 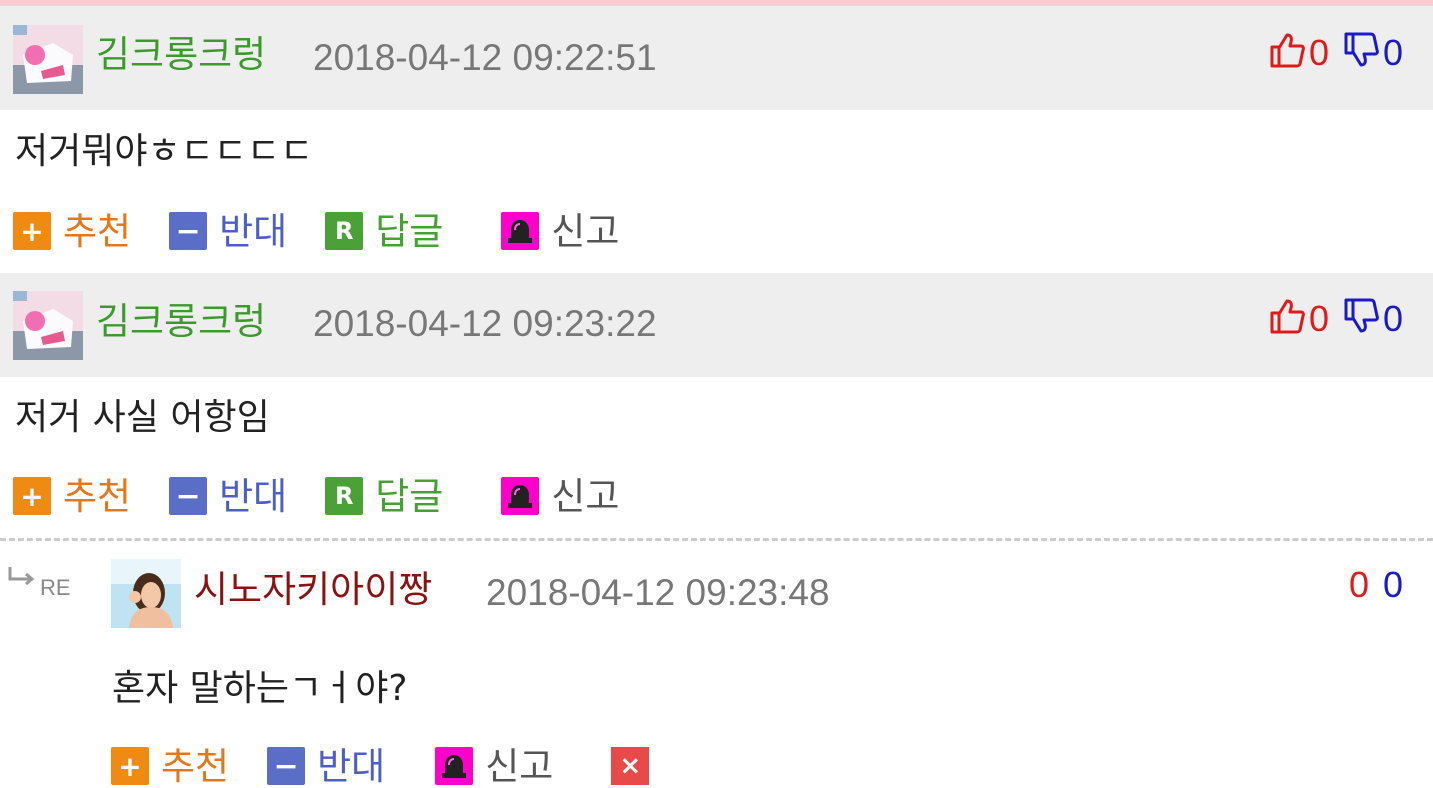 I want to click on reply-actions: + 추천 − 반대 신고 ×, so click(x=399, y=766).